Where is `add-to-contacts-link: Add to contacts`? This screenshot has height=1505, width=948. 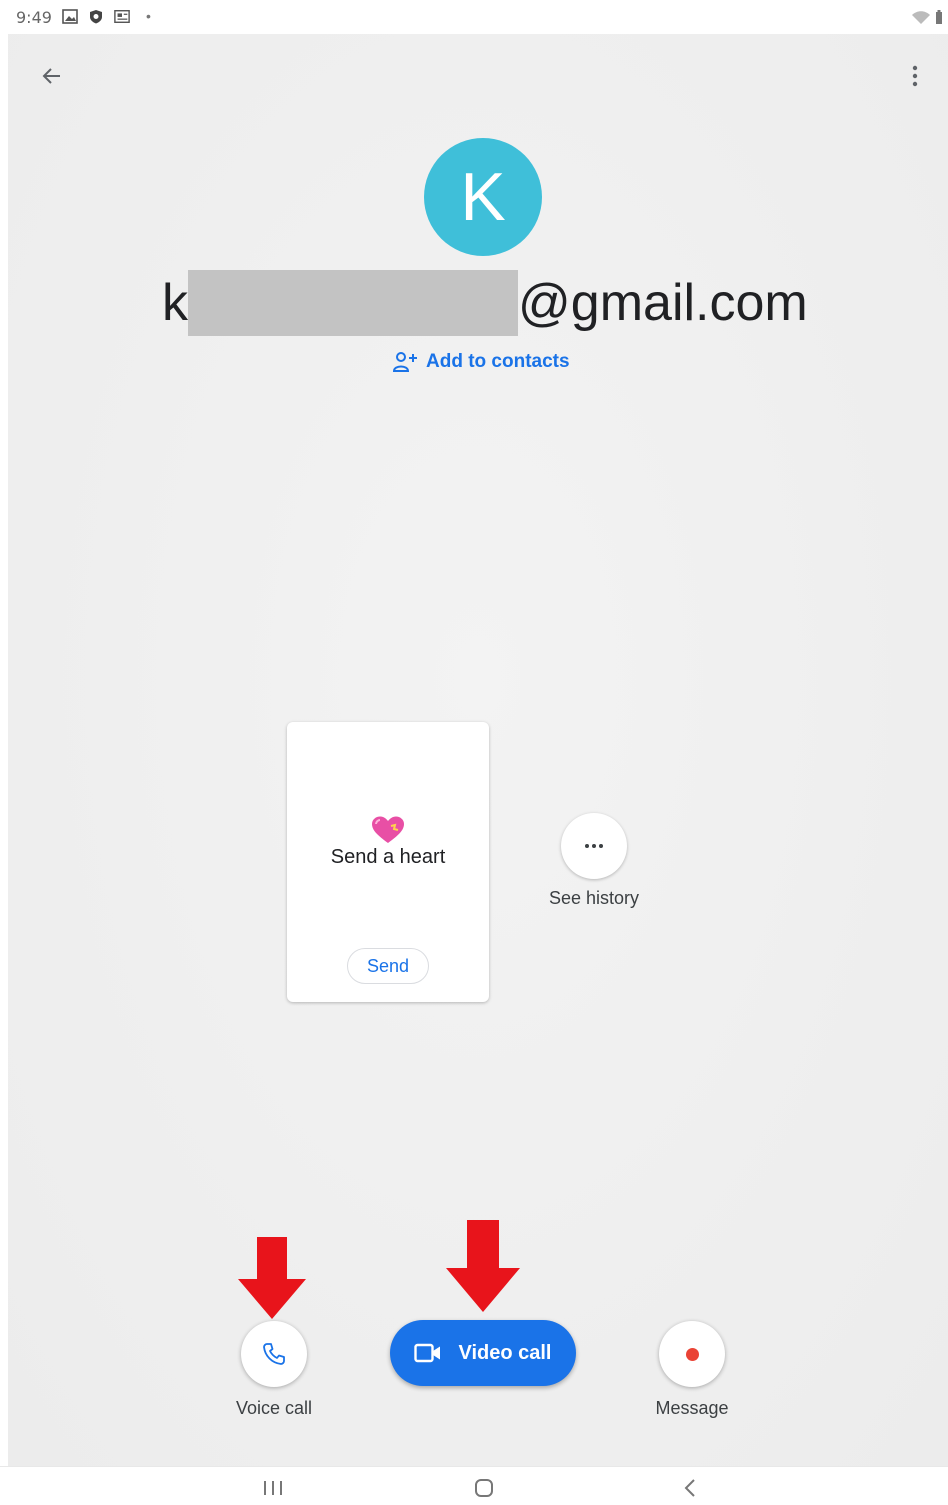
add-to-contacts-link: Add to contacts is located at coordinates (481, 362).